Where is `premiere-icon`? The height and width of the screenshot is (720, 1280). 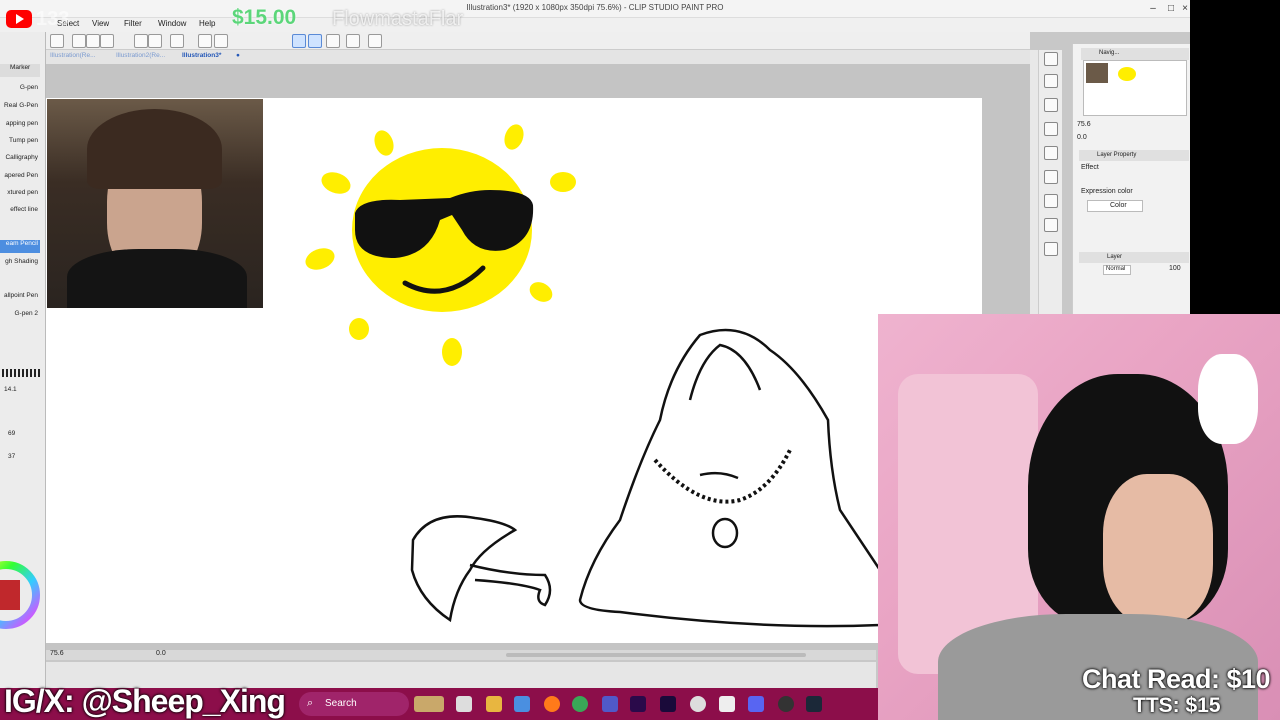 premiere-icon is located at coordinates (638, 704).